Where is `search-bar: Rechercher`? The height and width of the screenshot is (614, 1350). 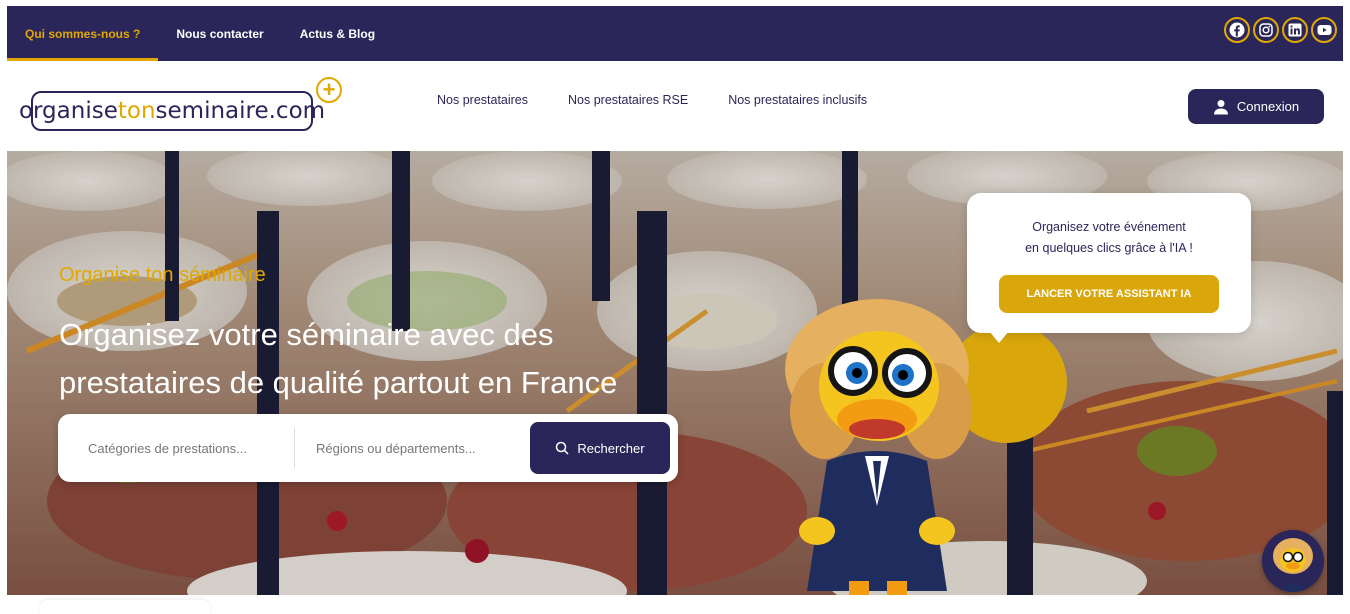 search-bar: Rechercher is located at coordinates (368, 448).